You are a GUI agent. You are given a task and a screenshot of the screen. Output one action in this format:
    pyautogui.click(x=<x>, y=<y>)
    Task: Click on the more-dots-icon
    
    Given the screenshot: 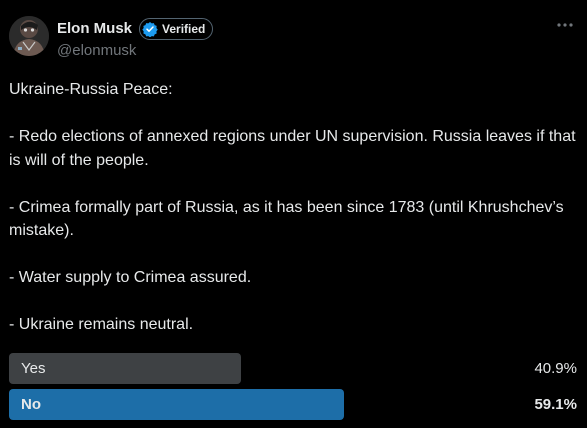 What is the action you would take?
    pyautogui.click(x=565, y=25)
    